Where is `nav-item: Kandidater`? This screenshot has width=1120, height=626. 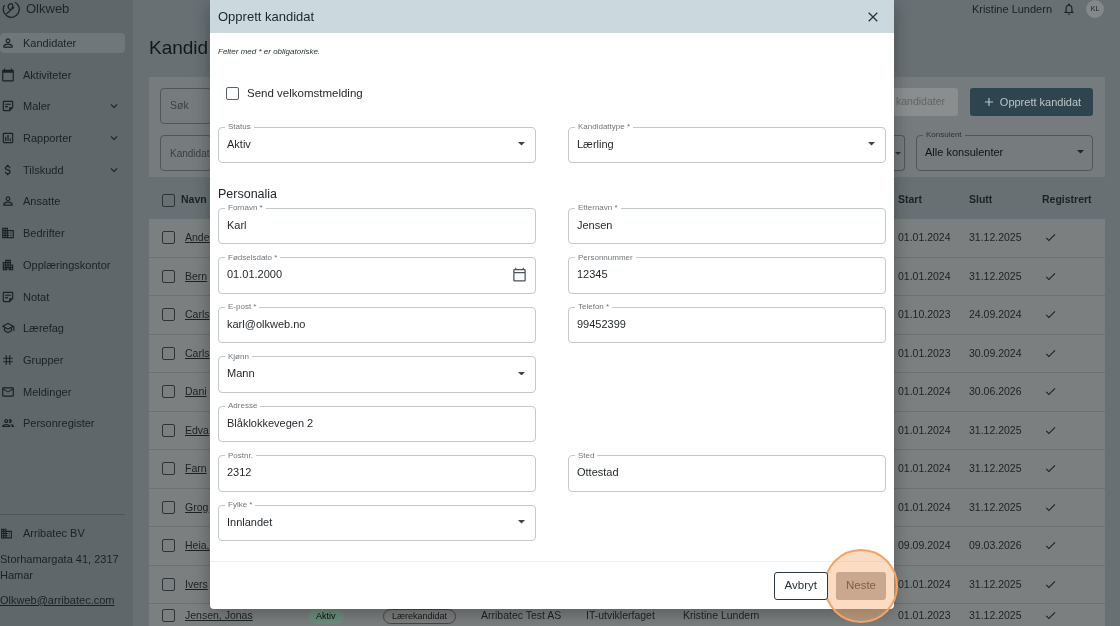
nav-item: Kandidater is located at coordinates (62, 43).